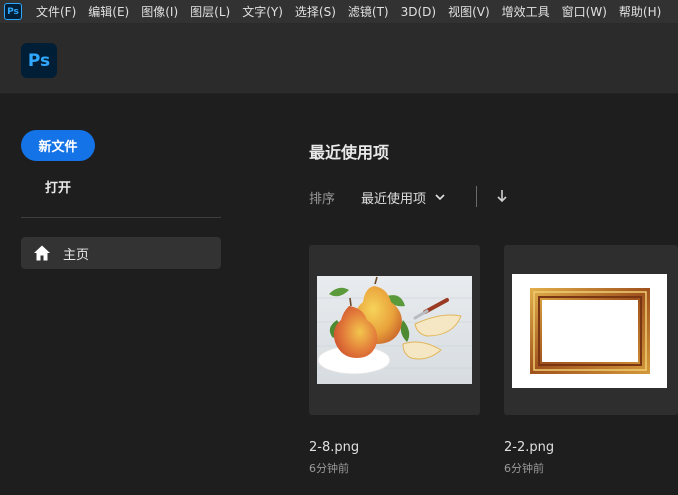 The height and width of the screenshot is (495, 678). I want to click on file-name: 2-2.png, so click(529, 447).